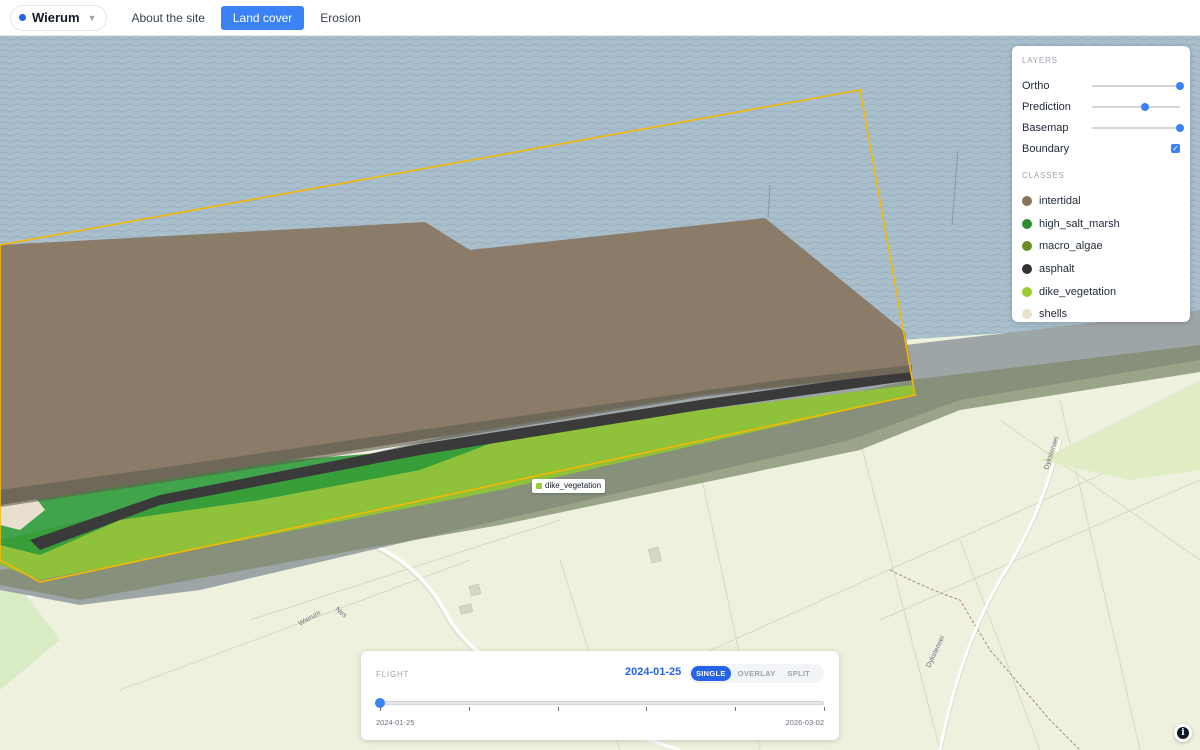  Describe the element at coordinates (22, 17) in the screenshot. I see `site-dot` at that location.